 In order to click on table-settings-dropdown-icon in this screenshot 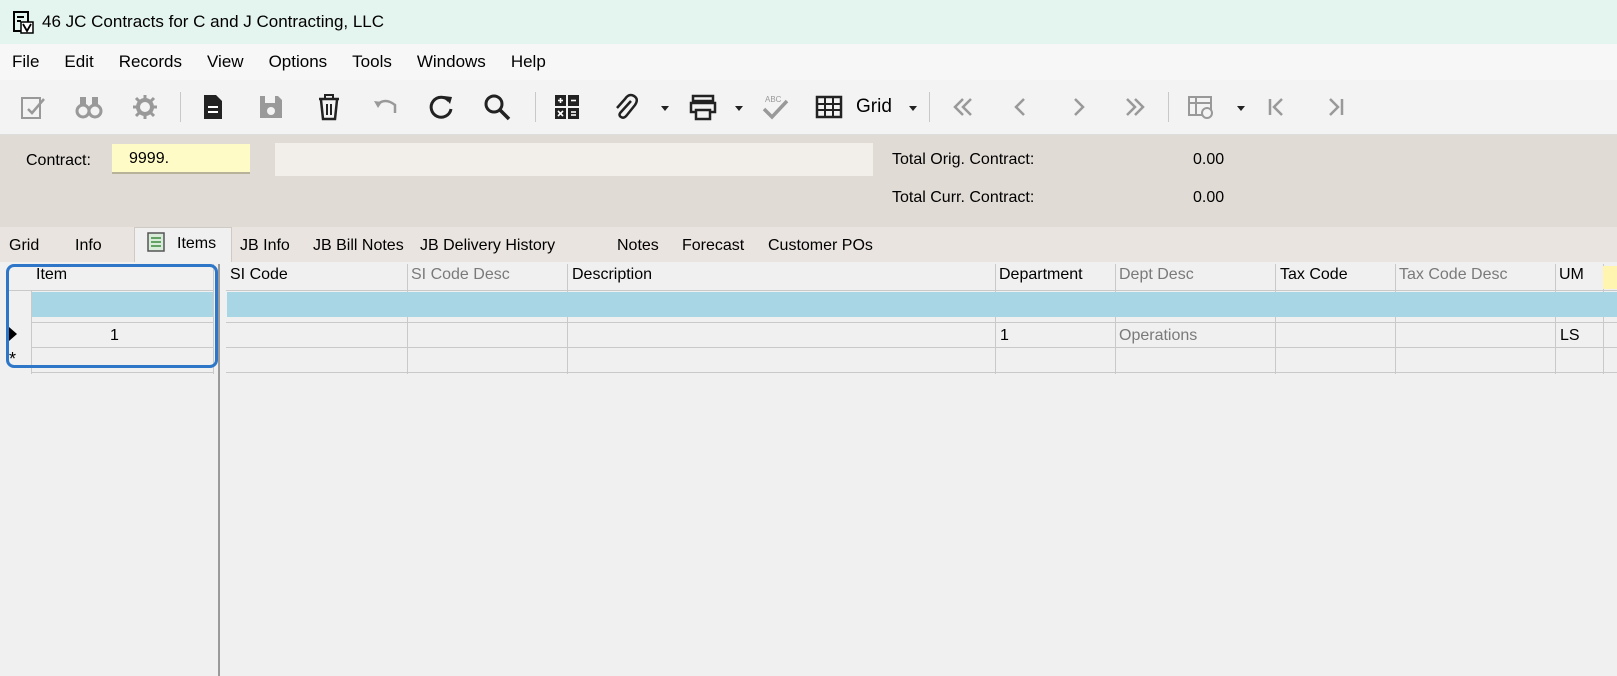, I will do `click(1241, 108)`.